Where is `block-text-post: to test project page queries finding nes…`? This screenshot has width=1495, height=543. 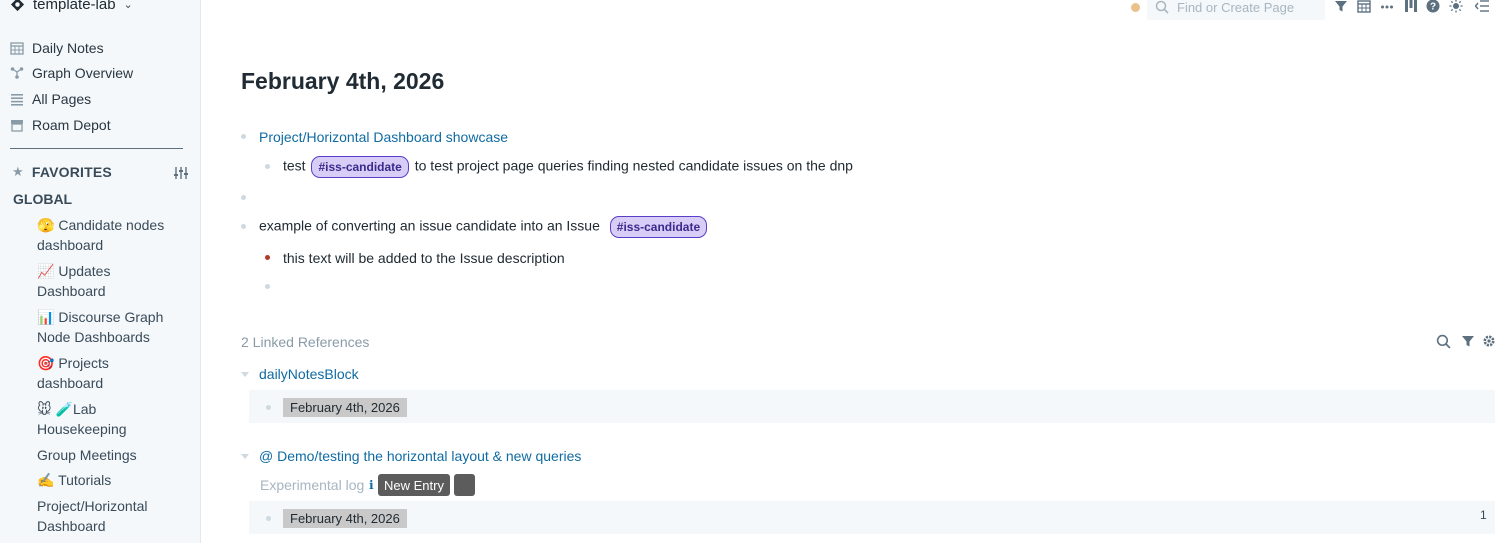 block-text-post: to test project page queries finding nes… is located at coordinates (633, 165).